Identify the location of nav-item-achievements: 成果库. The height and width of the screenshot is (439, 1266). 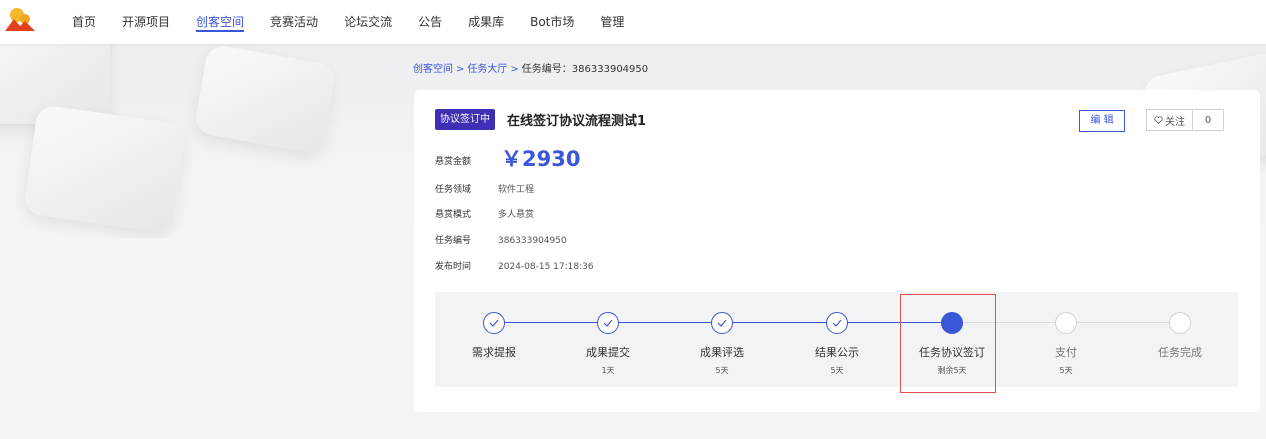
(486, 22).